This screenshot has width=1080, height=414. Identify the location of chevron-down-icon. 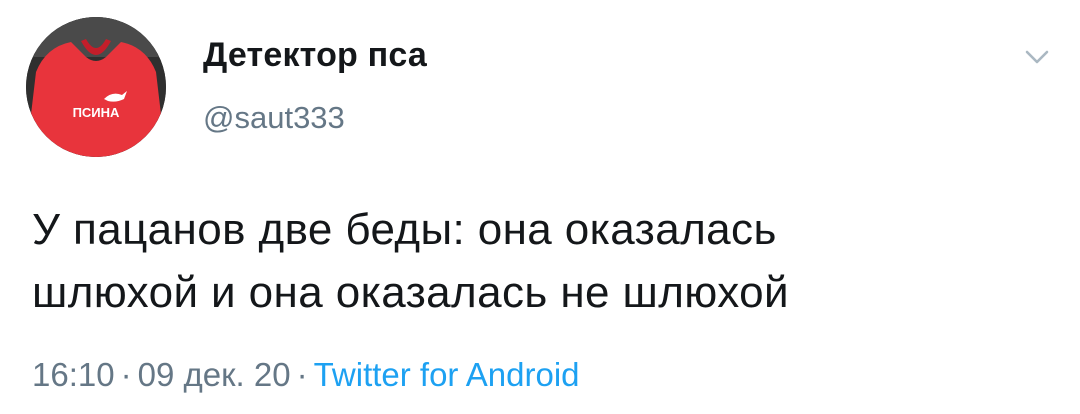
(1037, 57).